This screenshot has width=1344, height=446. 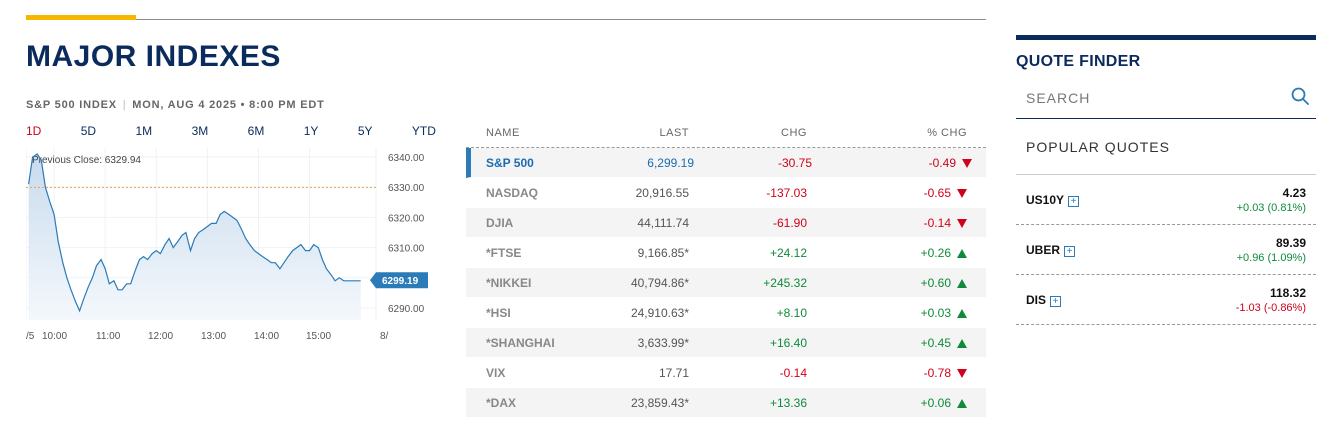 I want to click on table-row: VIX 17.71 -0.14 -0.78, so click(x=726, y=373).